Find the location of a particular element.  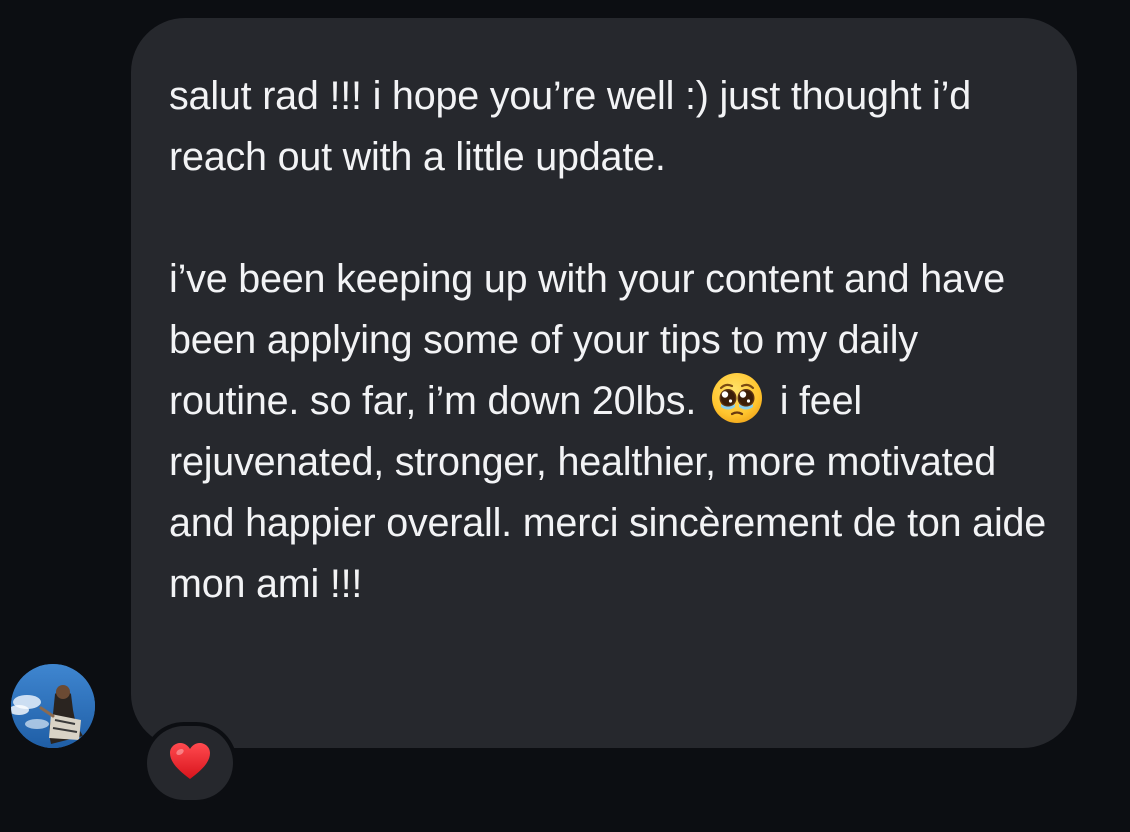

reaction-badge-inner is located at coordinates (190, 763).